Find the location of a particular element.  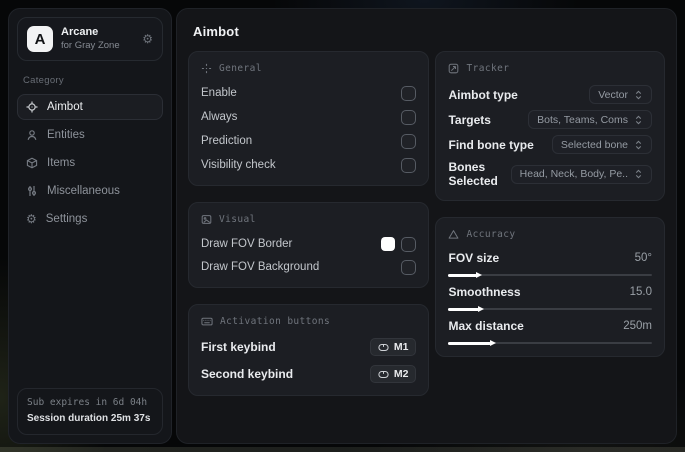

brand-card: A Arcane for Gray Zone ⚙ is located at coordinates (90, 39).